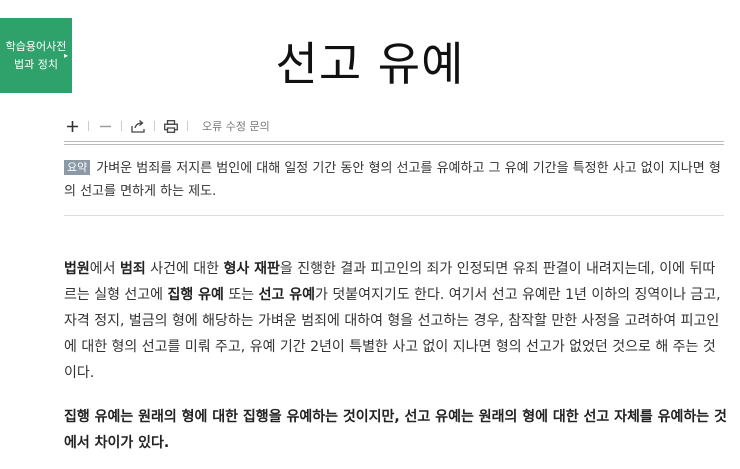 The width and height of the screenshot is (740, 469). I want to click on minus-icon, so click(105, 126).